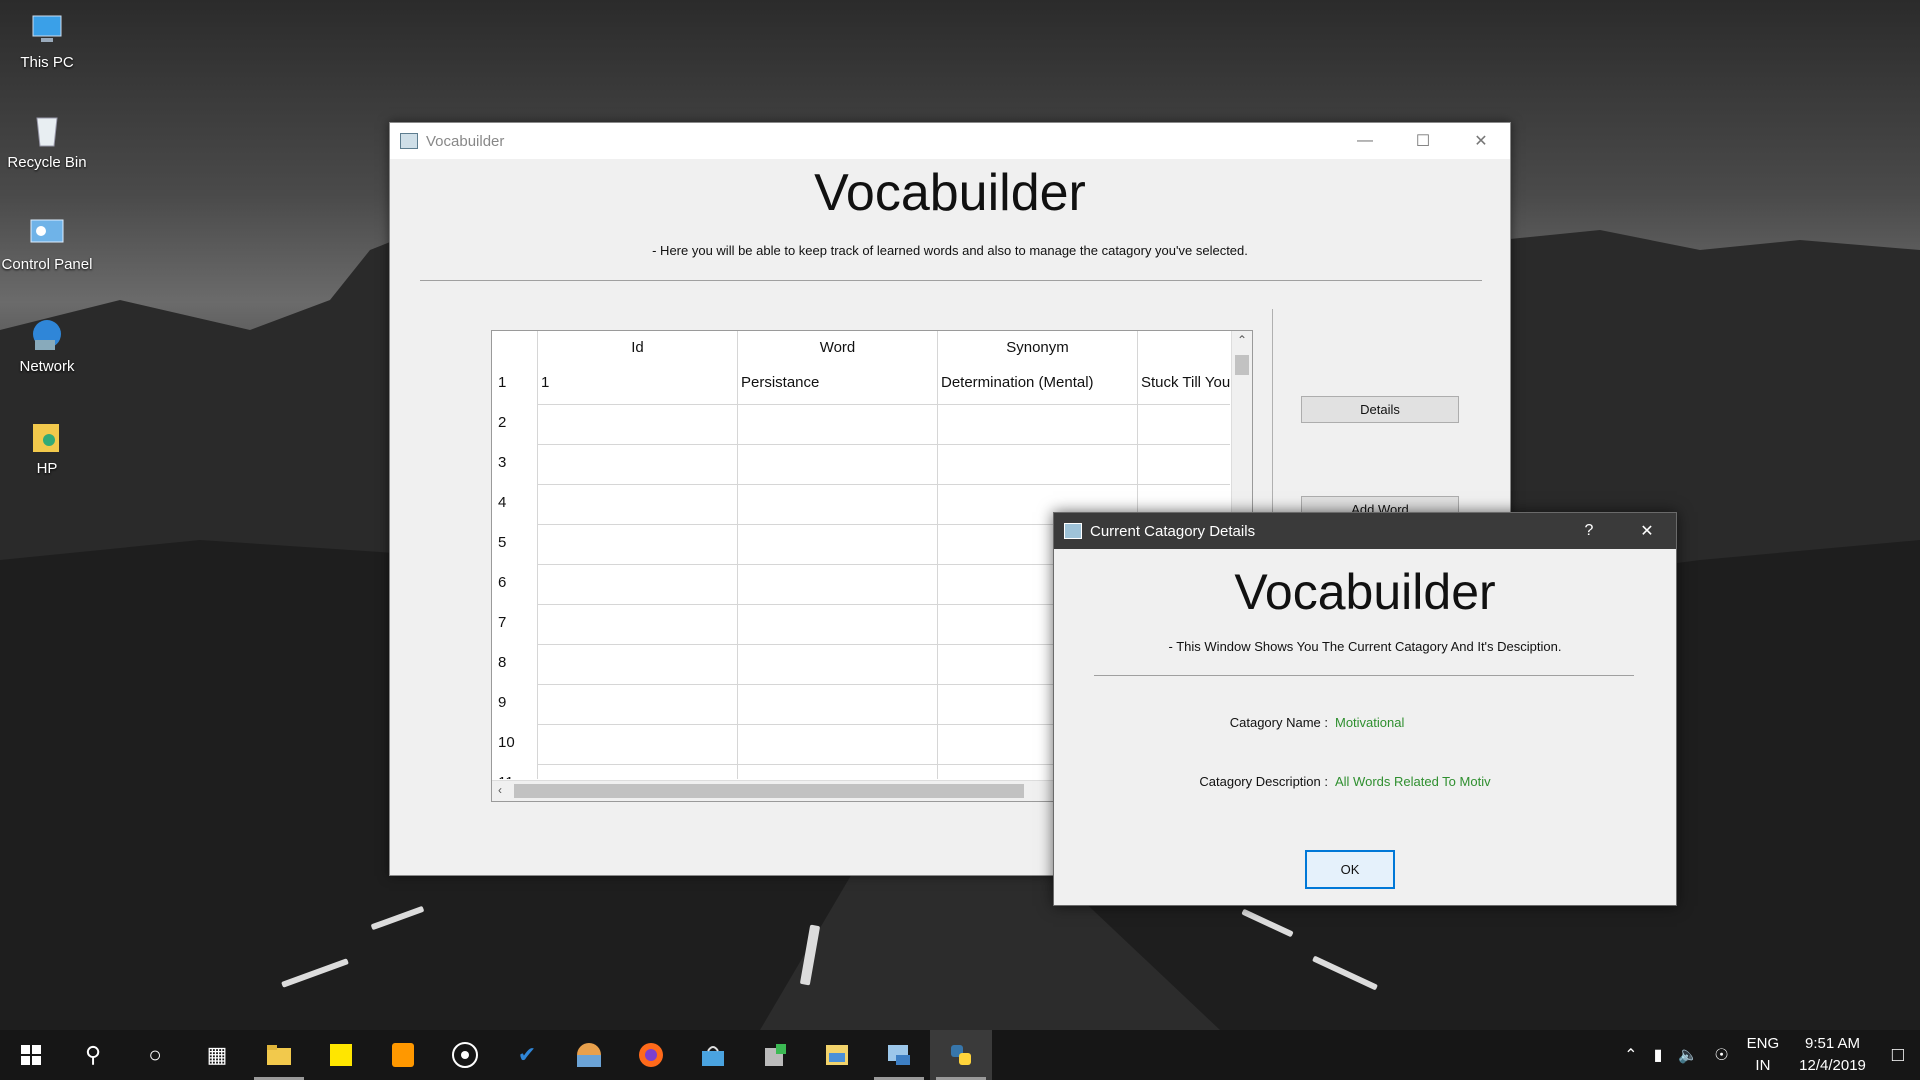 Image resolution: width=1920 pixels, height=1080 pixels. What do you see at coordinates (1183, 385) in the screenshot?
I see `table-cell: Stuck Till You` at bounding box center [1183, 385].